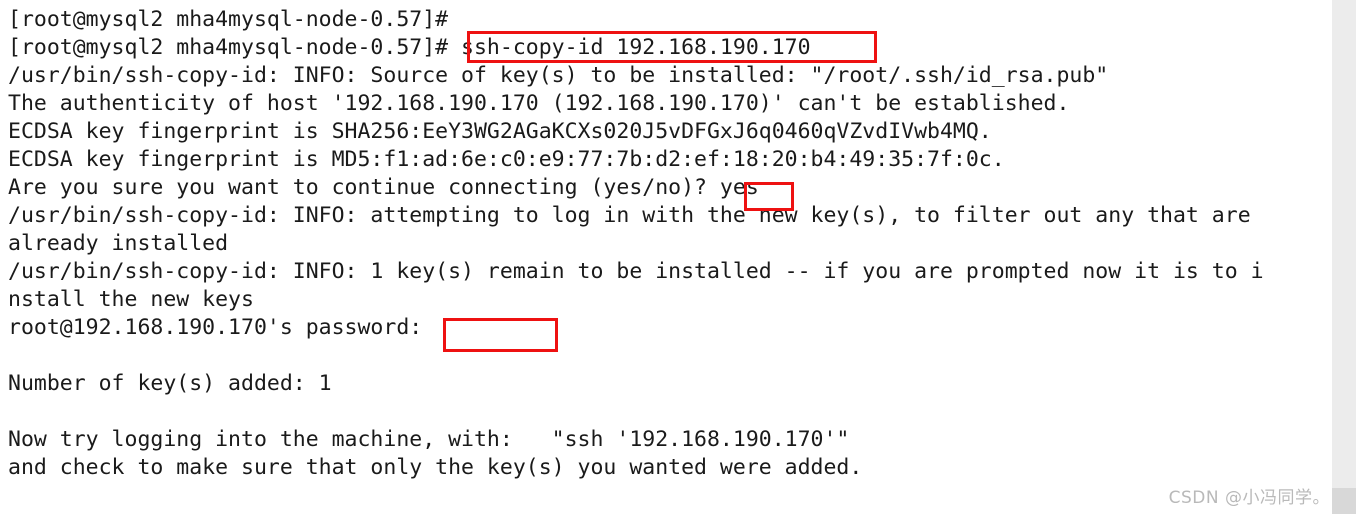 The height and width of the screenshot is (514, 1356). What do you see at coordinates (170, 383) in the screenshot?
I see `terminal-line-keys-added: Number of key(s) added: 1` at bounding box center [170, 383].